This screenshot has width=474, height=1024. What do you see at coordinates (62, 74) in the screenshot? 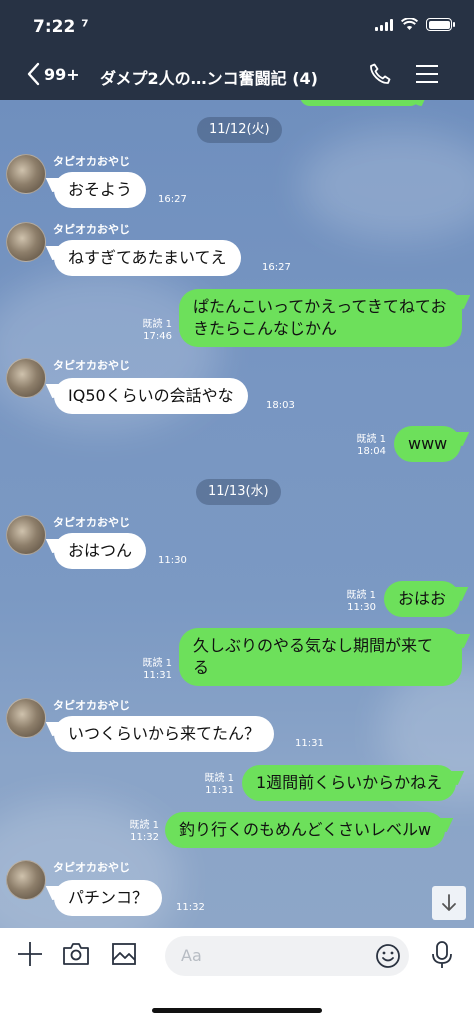
I see `unread-count: 99+` at bounding box center [62, 74].